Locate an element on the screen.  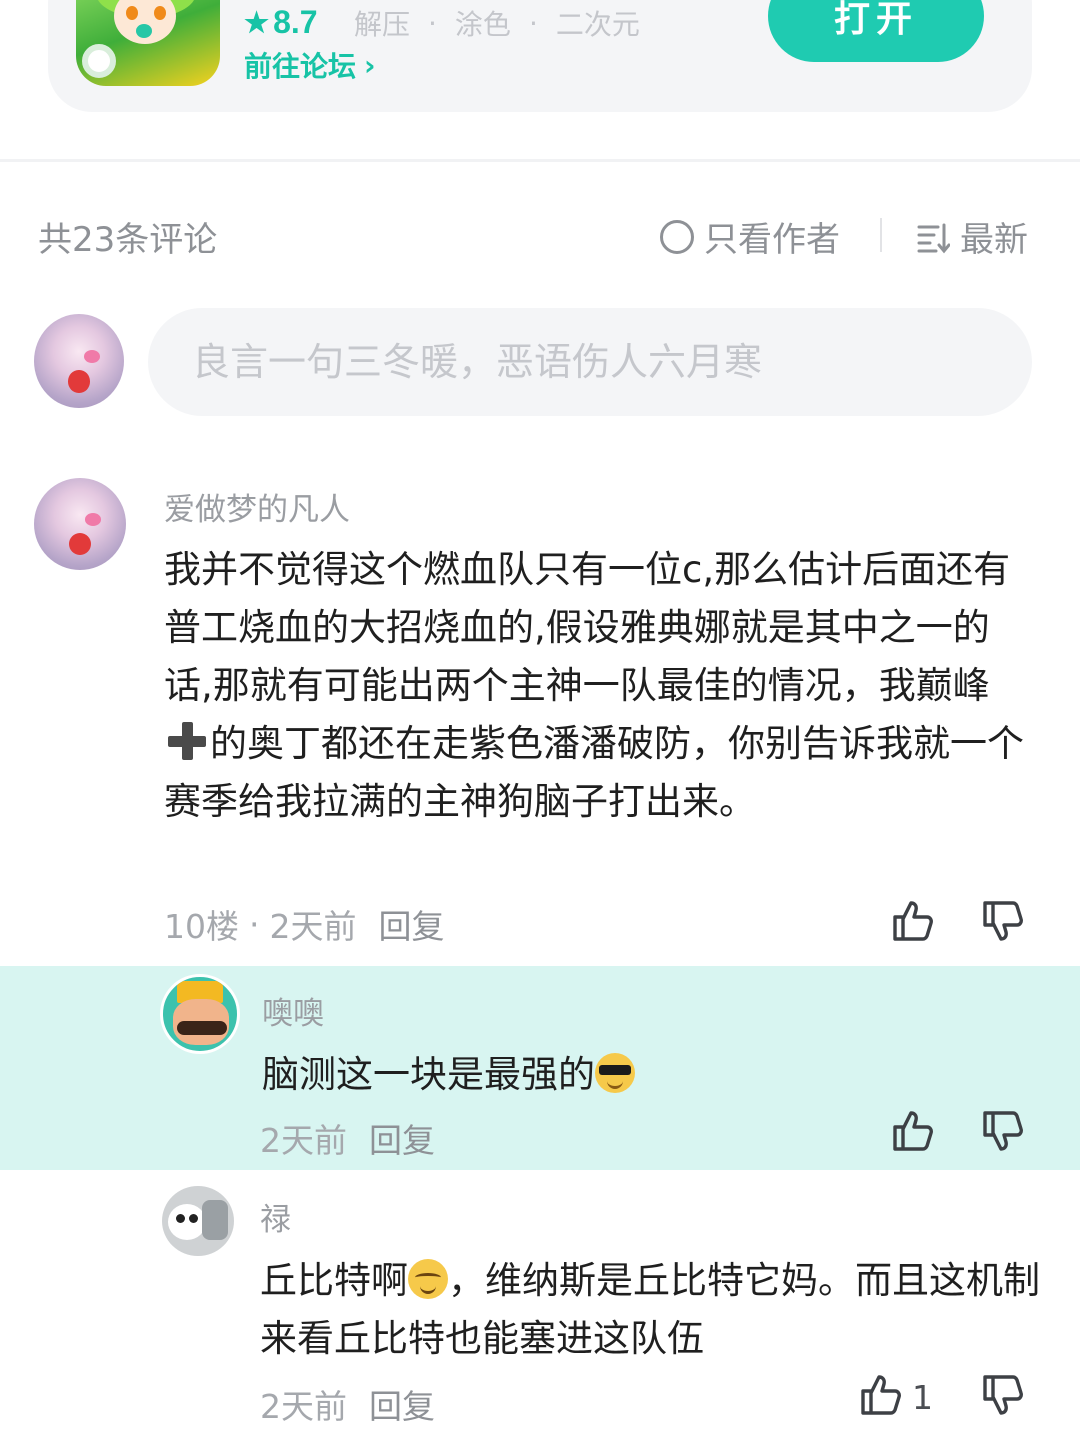
sort-label: 最新 is located at coordinates (994, 240).